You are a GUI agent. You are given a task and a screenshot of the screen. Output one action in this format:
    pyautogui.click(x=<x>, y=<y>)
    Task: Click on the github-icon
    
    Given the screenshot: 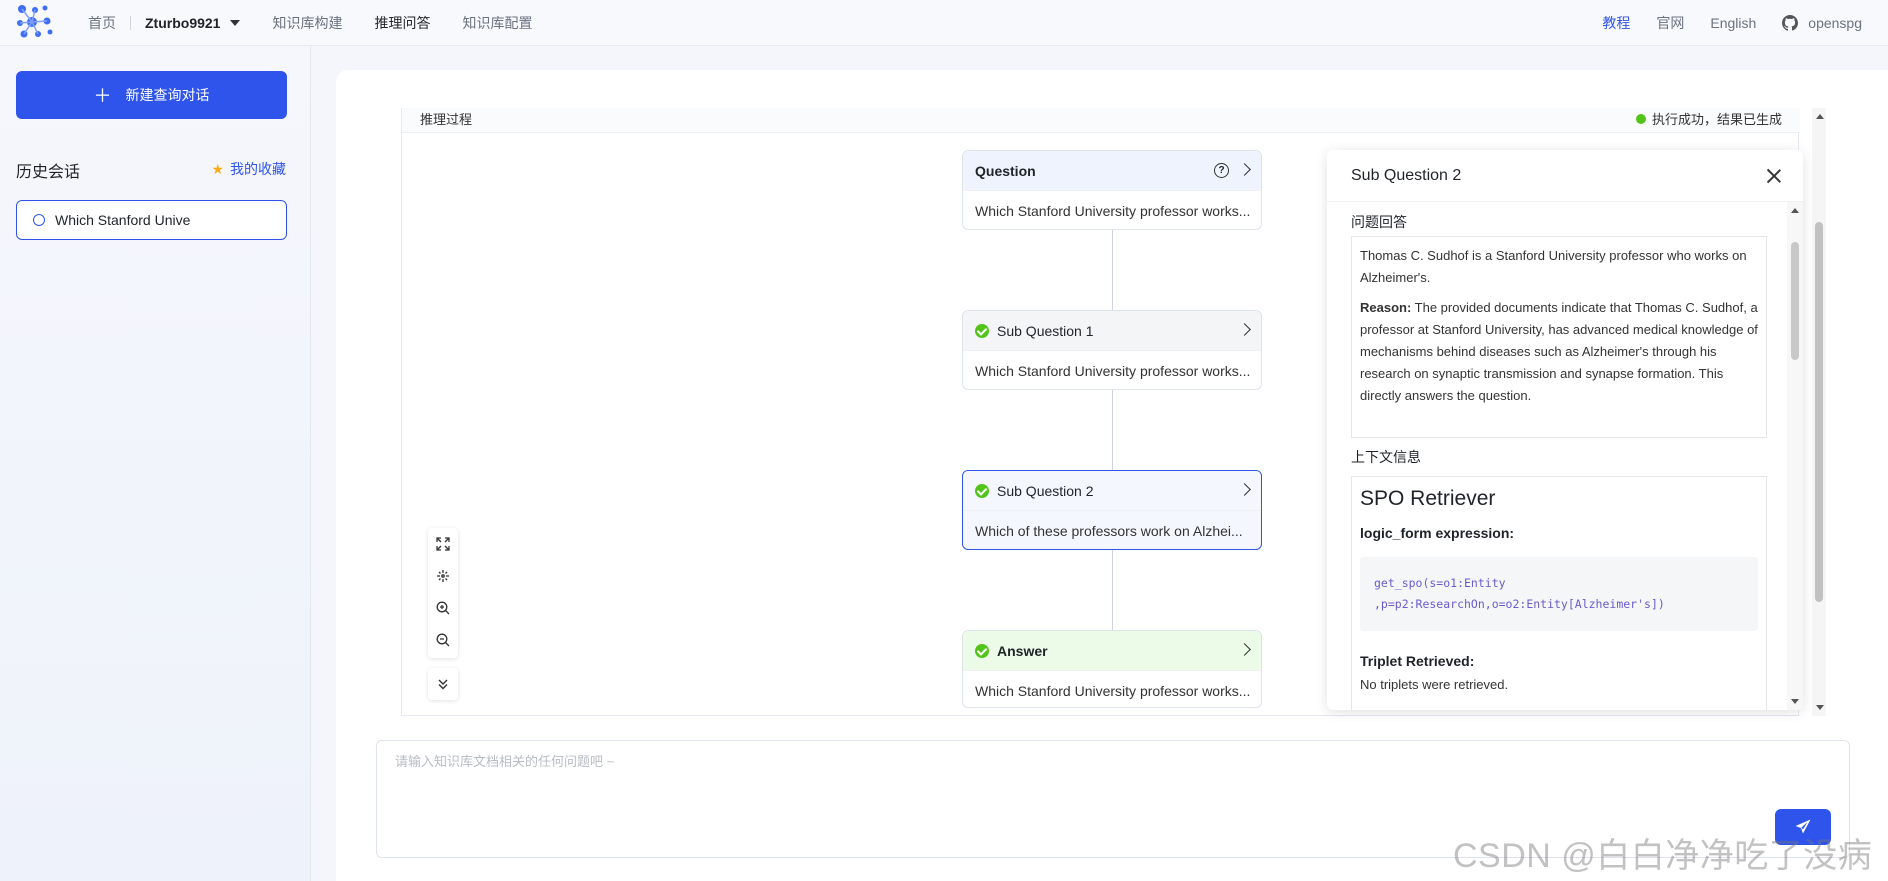 What is the action you would take?
    pyautogui.click(x=1790, y=23)
    